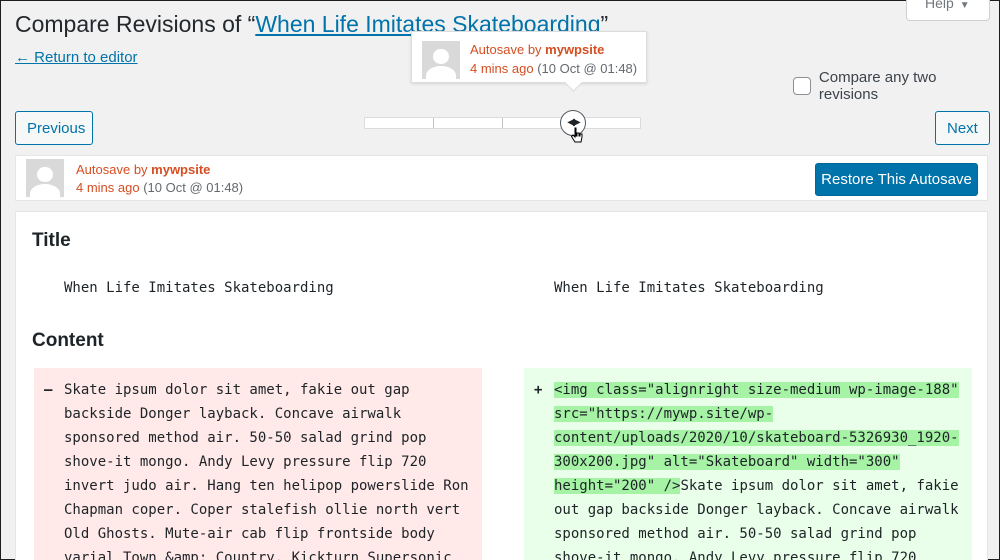 The image size is (1000, 560). Describe the element at coordinates (54, 128) in the screenshot. I see `previous-button: Previous` at that location.